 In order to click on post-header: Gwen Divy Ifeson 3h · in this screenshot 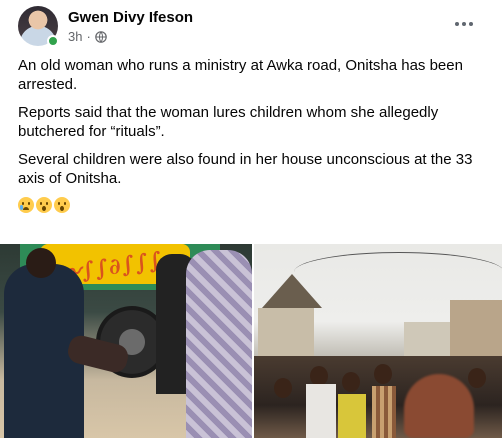, I will do `click(253, 28)`.